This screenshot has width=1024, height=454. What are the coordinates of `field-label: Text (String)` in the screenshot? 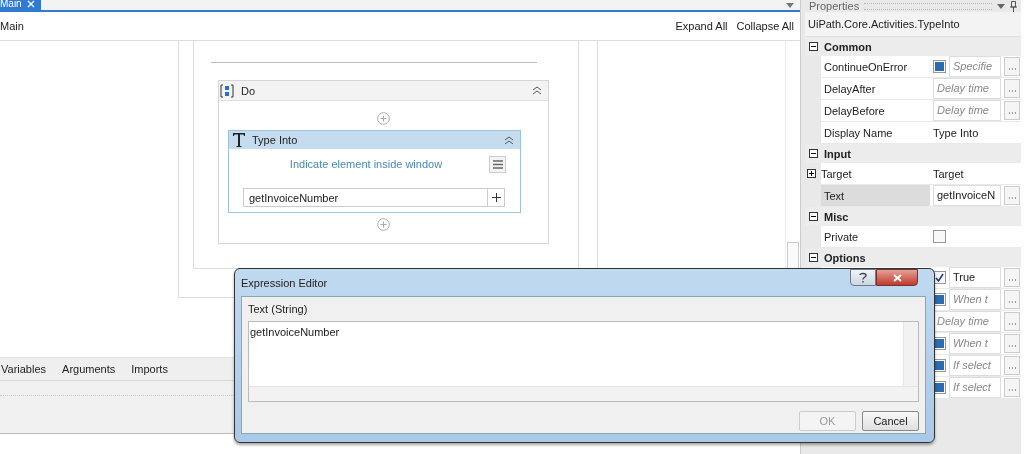 It's located at (278, 309).